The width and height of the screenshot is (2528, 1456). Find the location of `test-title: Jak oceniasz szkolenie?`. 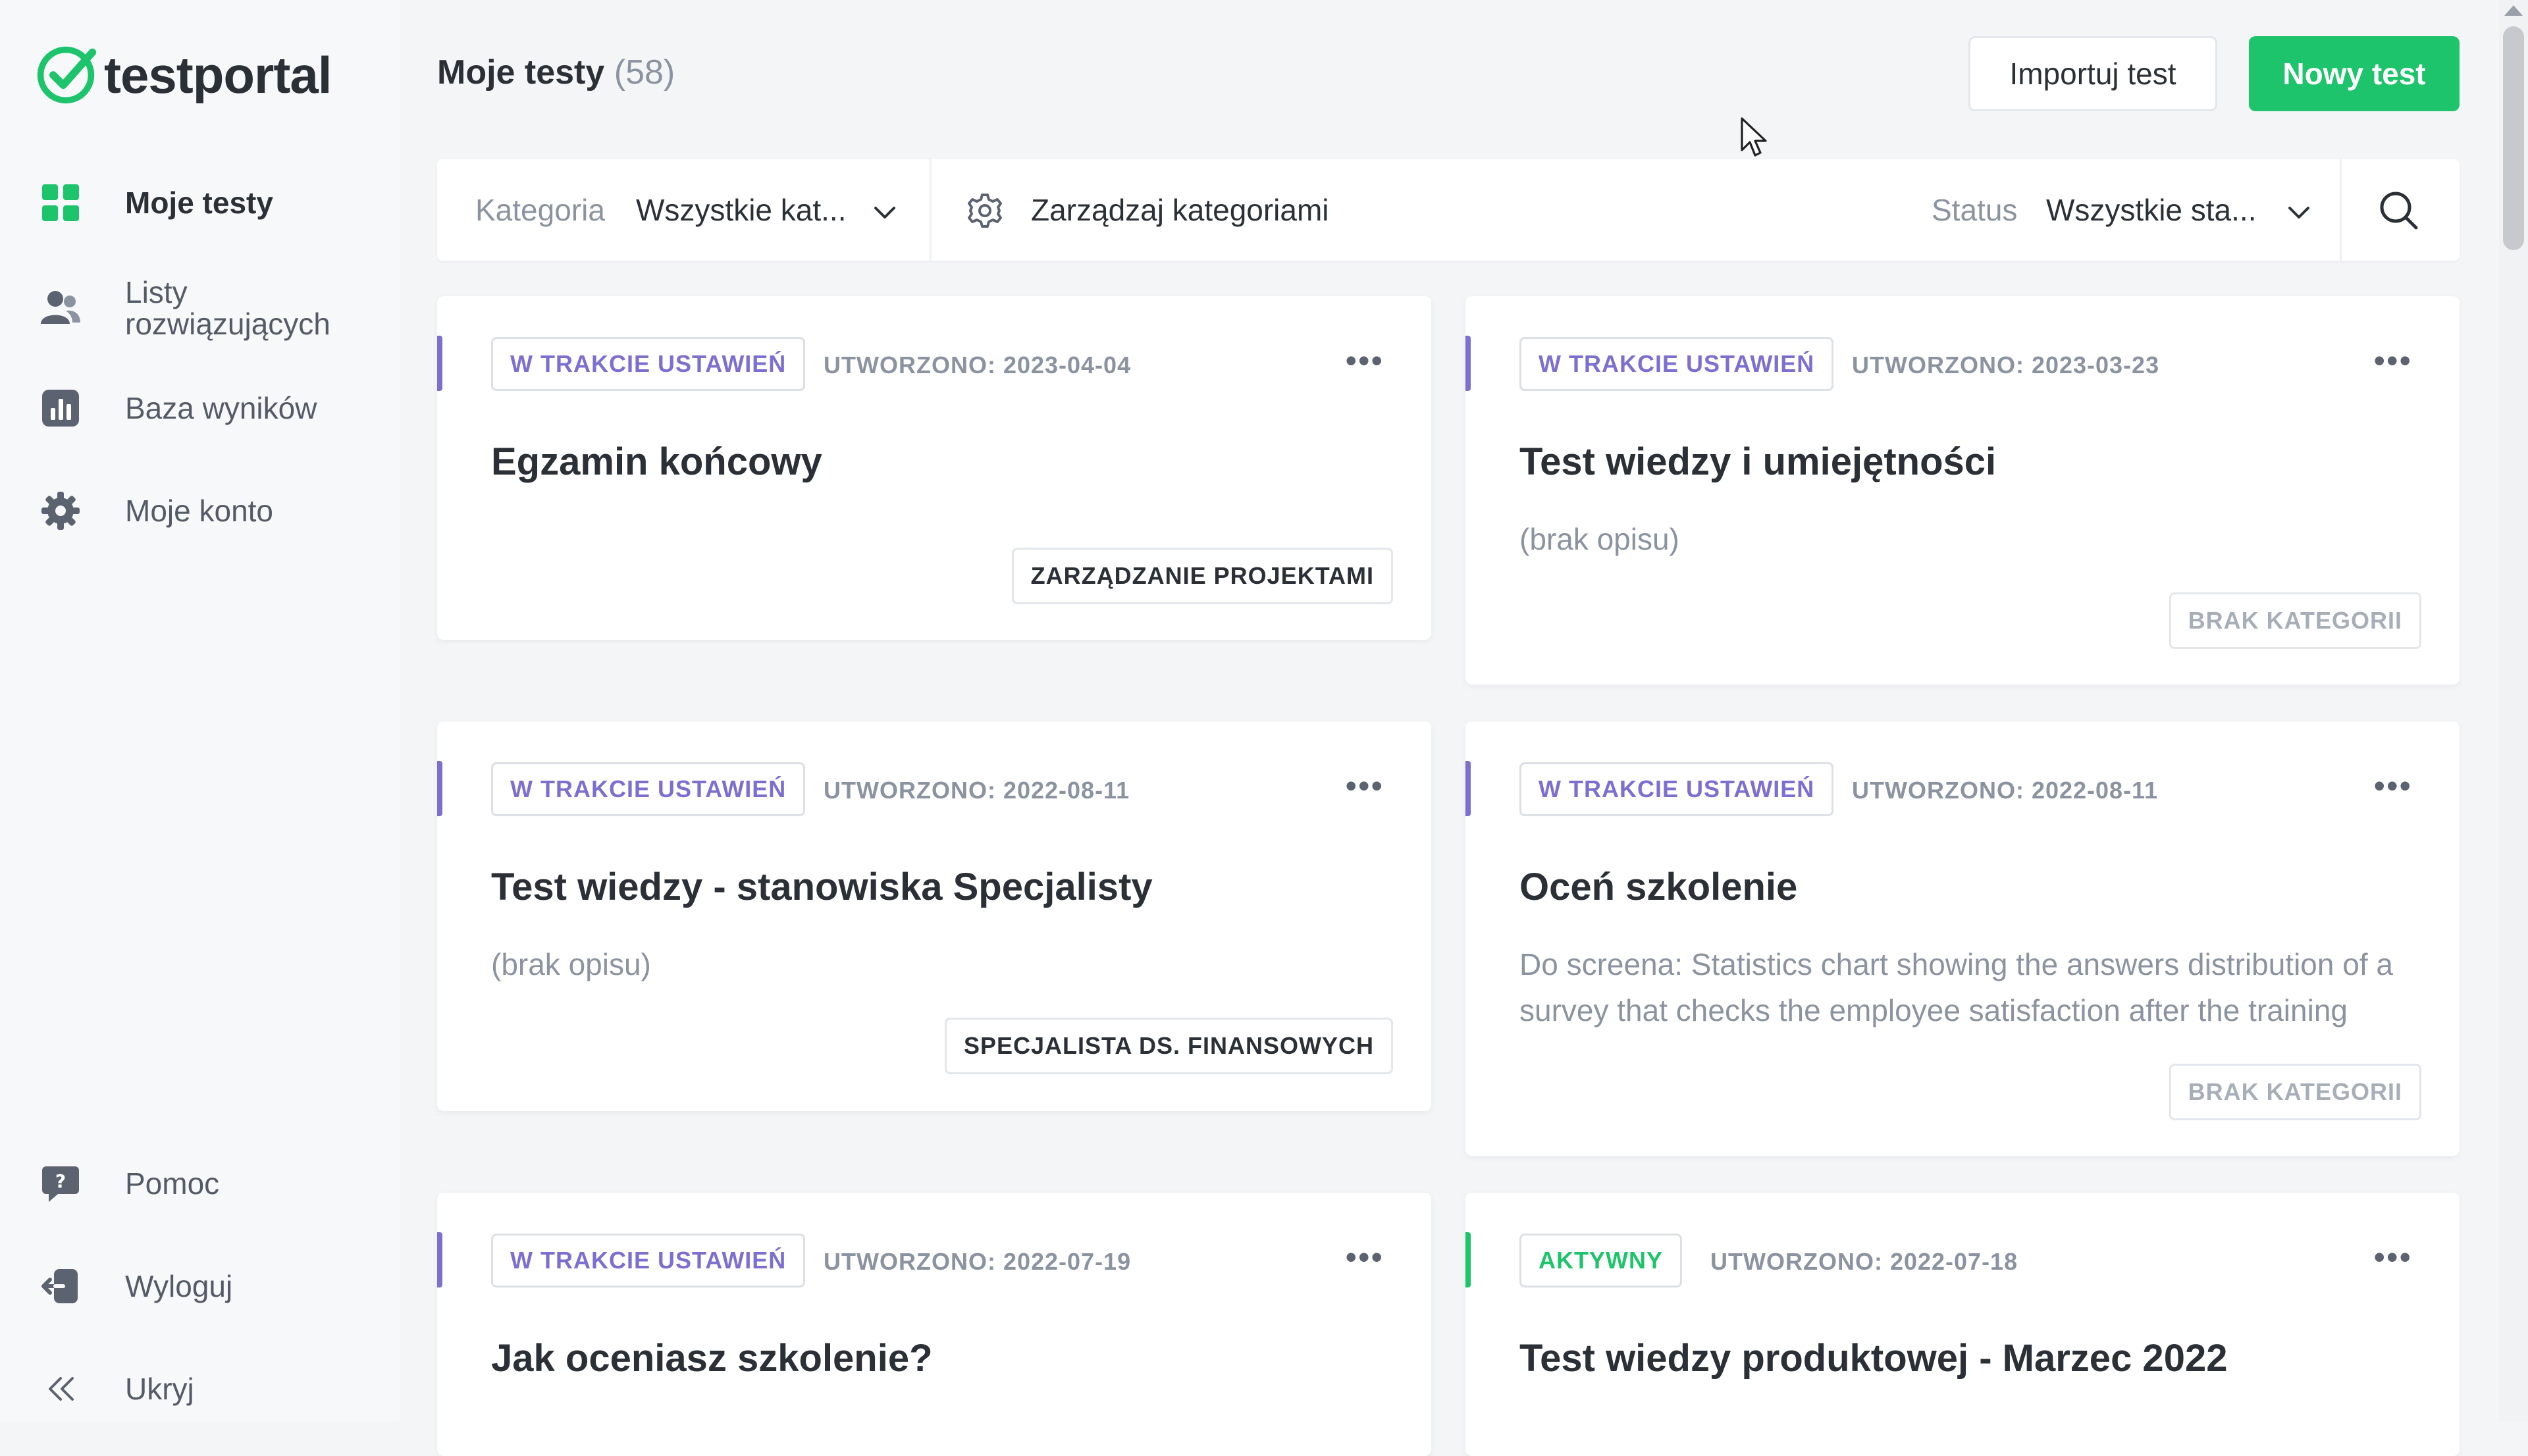

test-title: Jak oceniasz szkolenie? is located at coordinates (712, 1358).